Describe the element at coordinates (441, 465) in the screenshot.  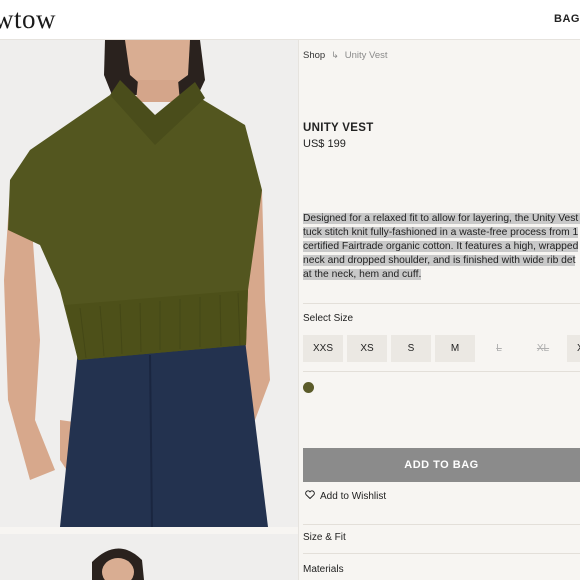
I see `add-to-bag-button: ADD TO BAG` at that location.